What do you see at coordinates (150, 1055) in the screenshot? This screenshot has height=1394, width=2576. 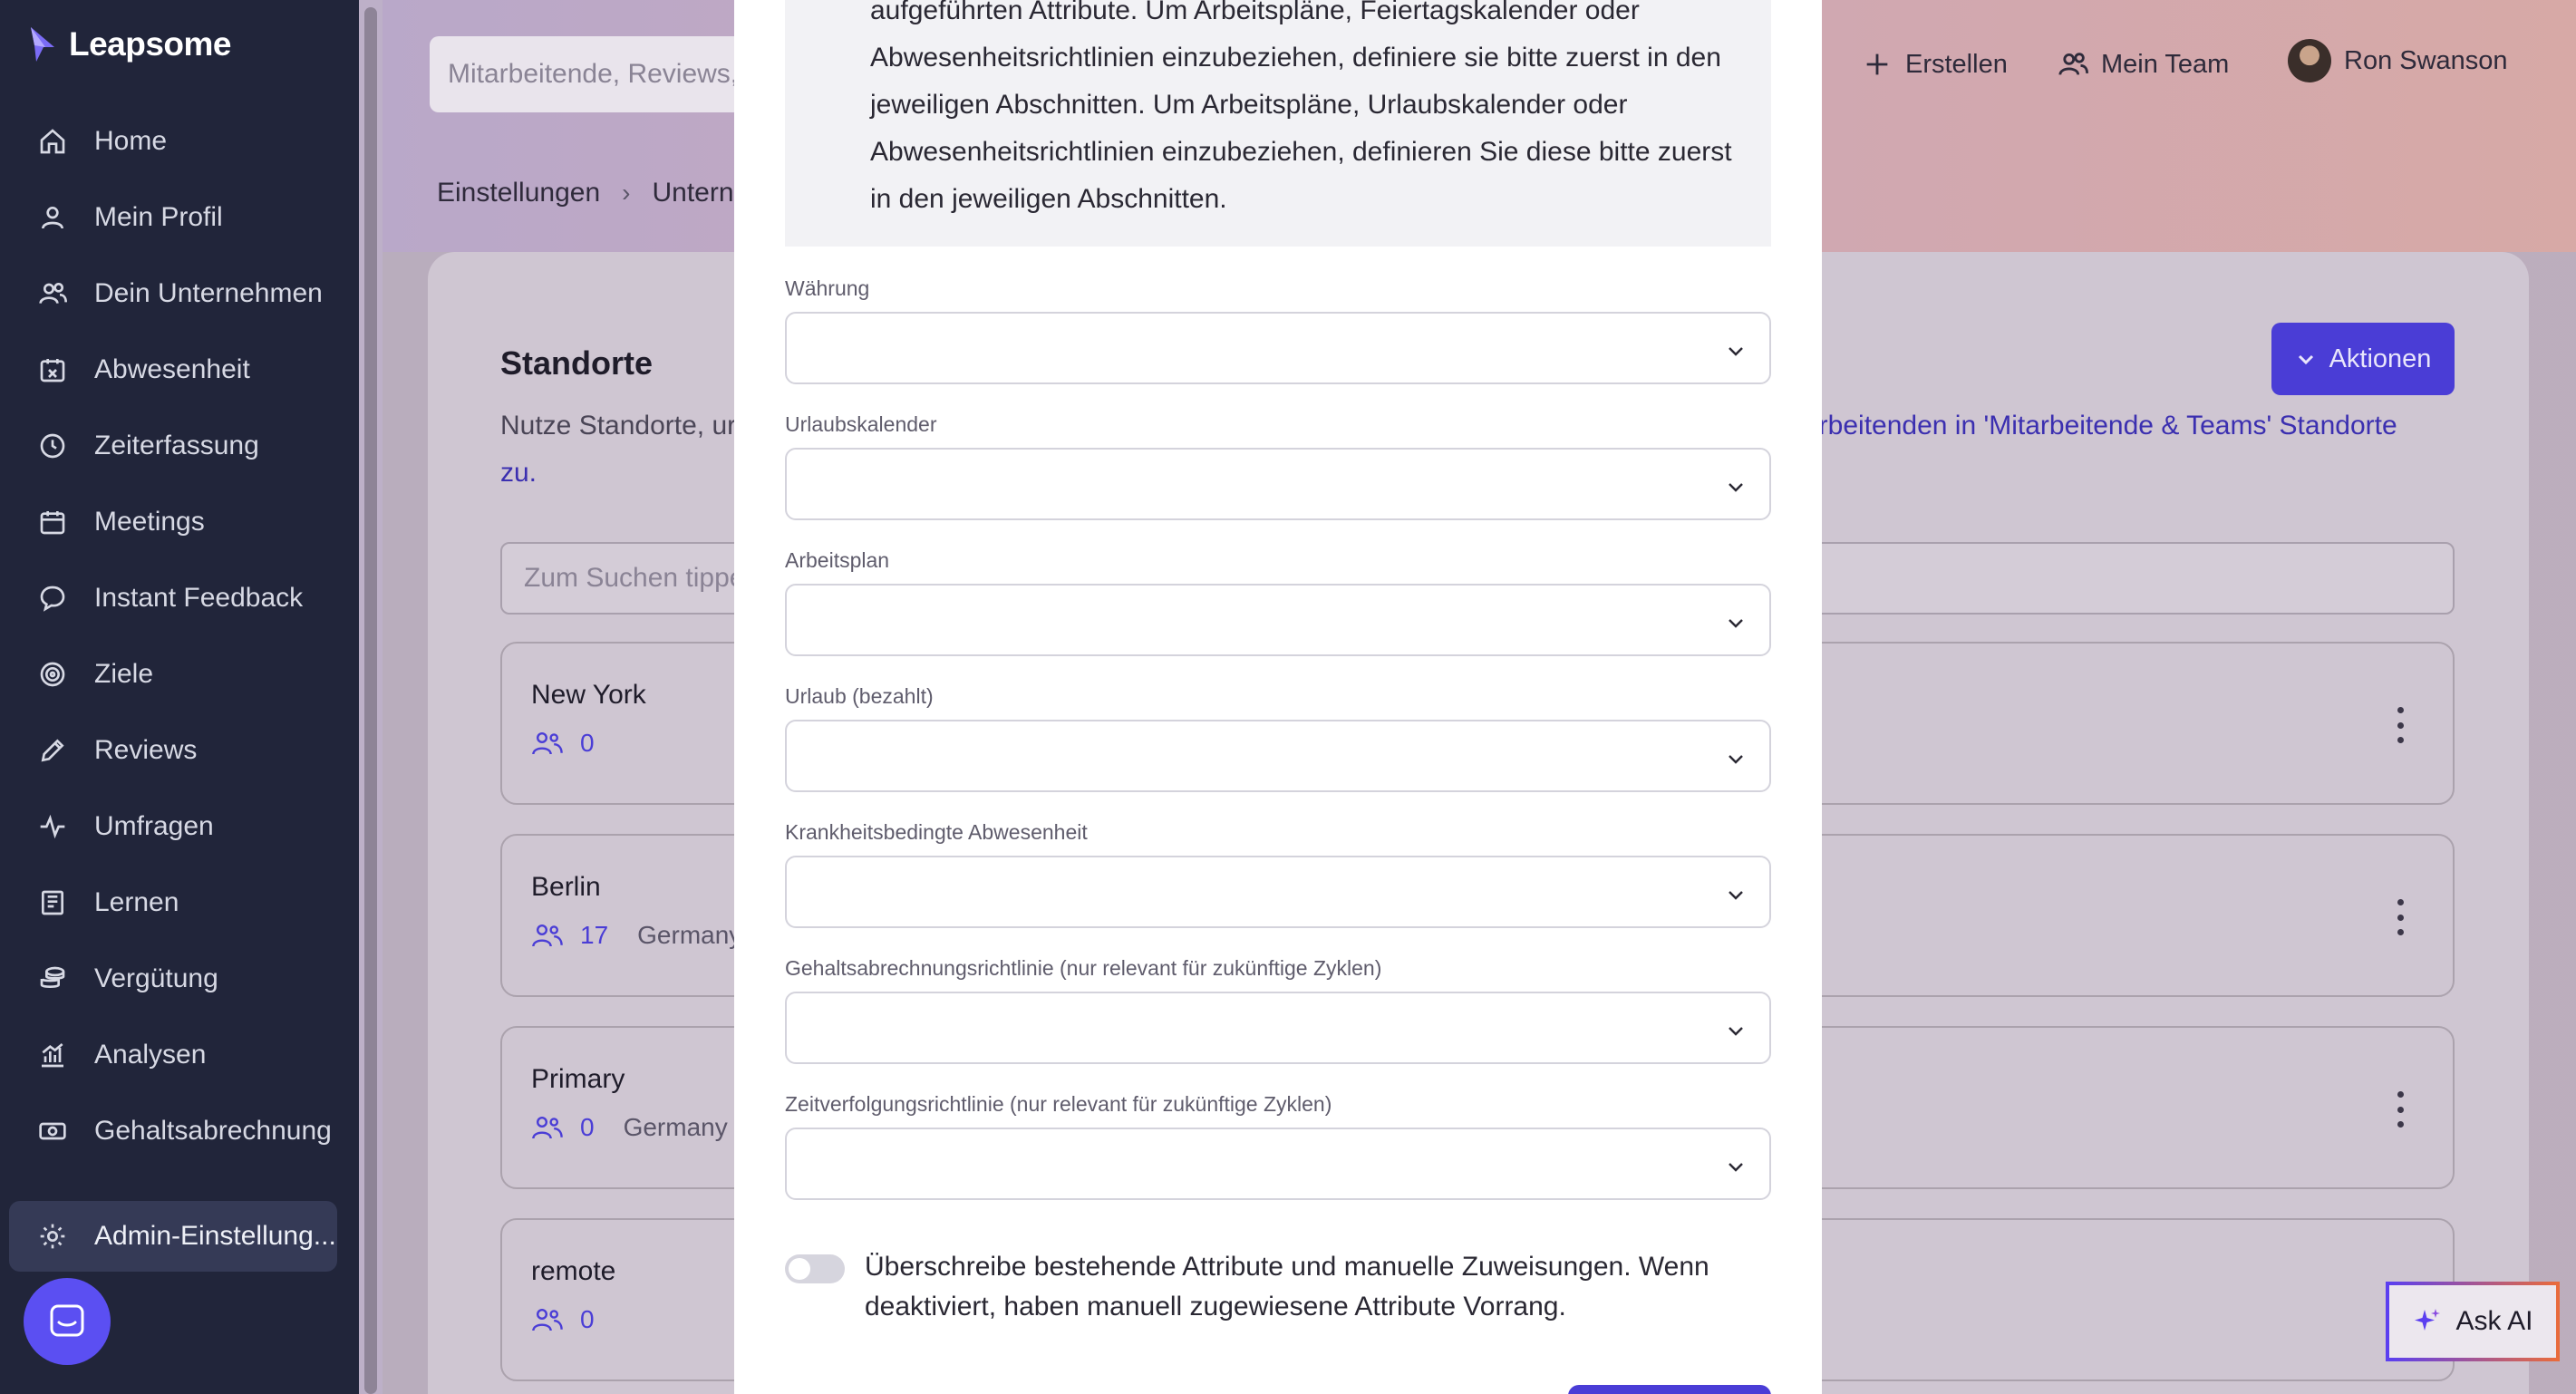 I see `sidebar-item-label: Analysen` at bounding box center [150, 1055].